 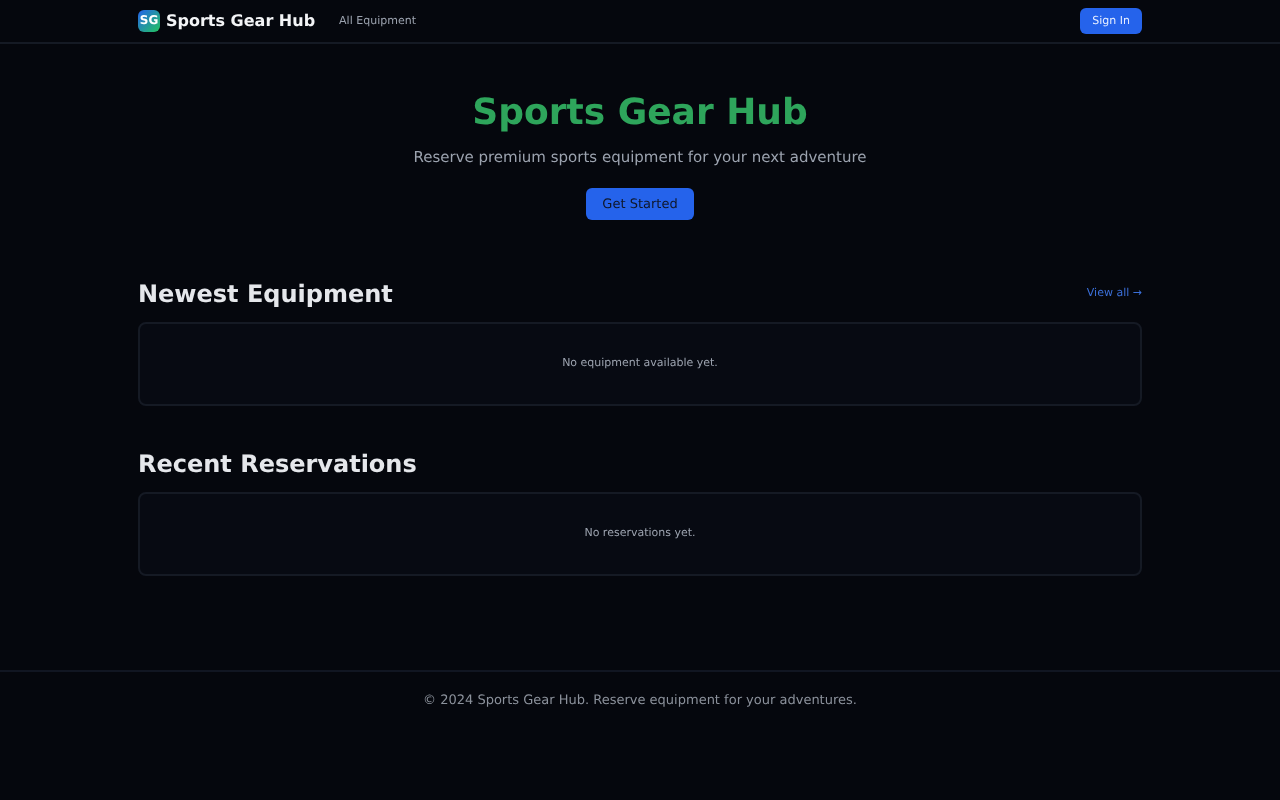 I want to click on section-title: Recent Reservations, so click(x=277, y=464).